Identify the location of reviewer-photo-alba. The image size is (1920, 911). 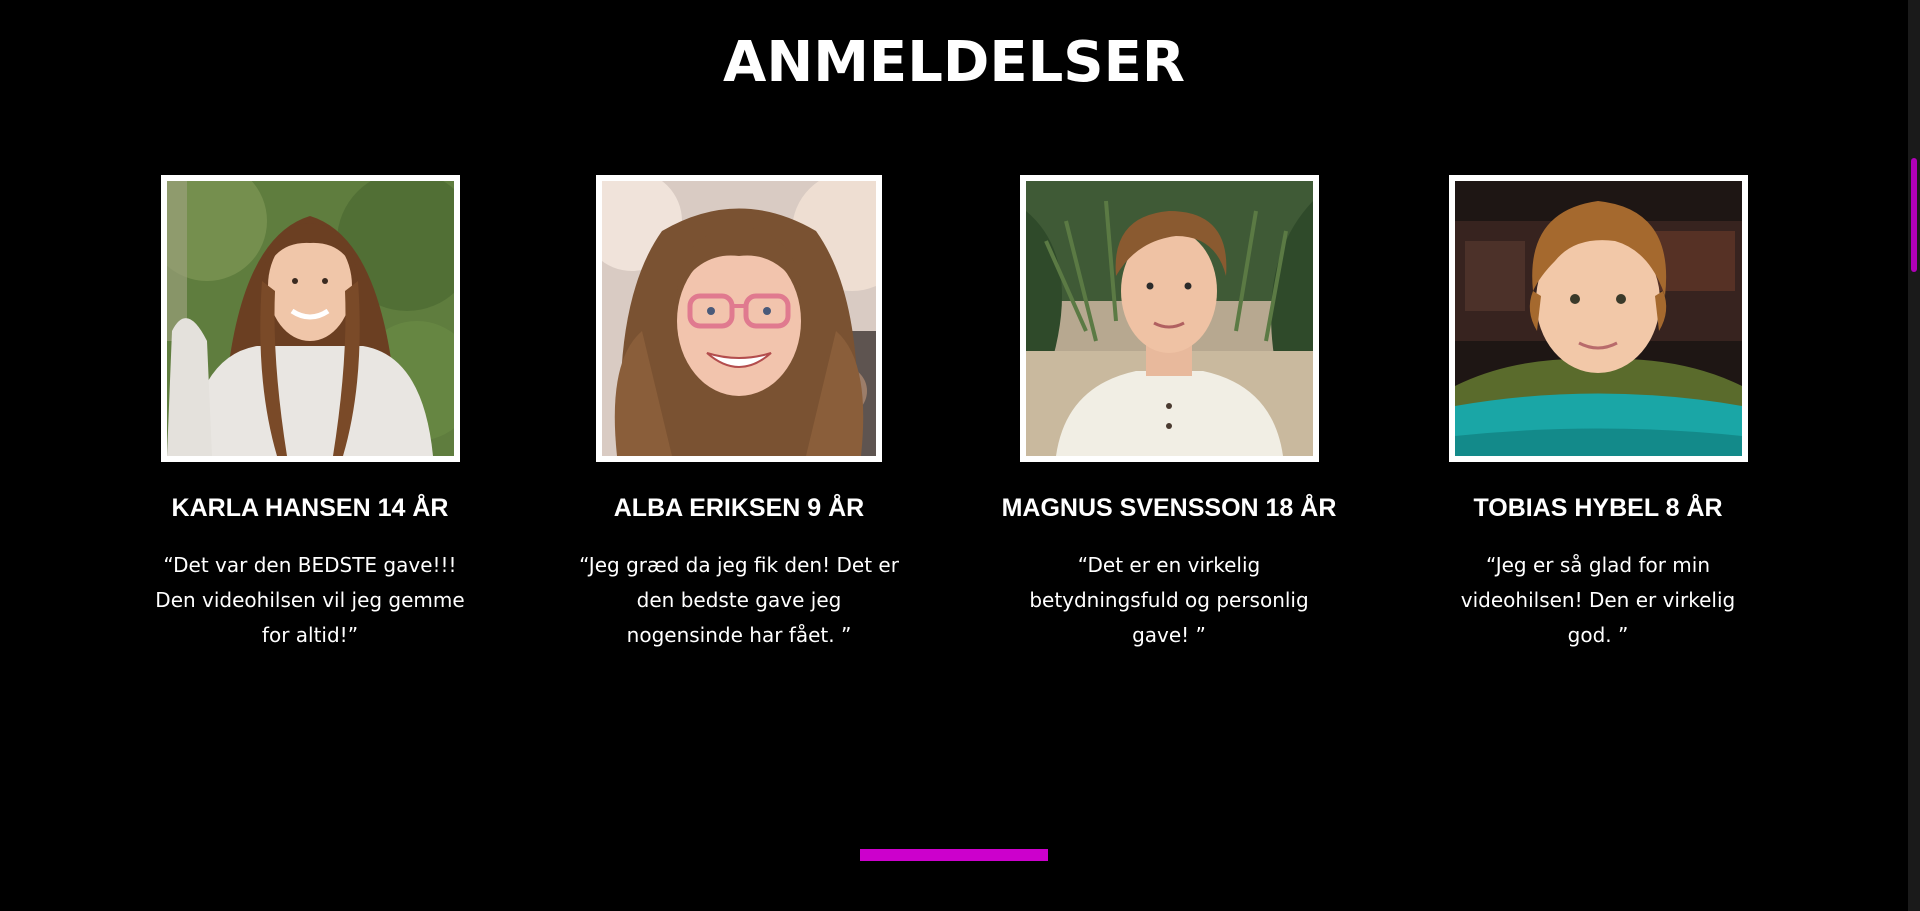
(739, 318).